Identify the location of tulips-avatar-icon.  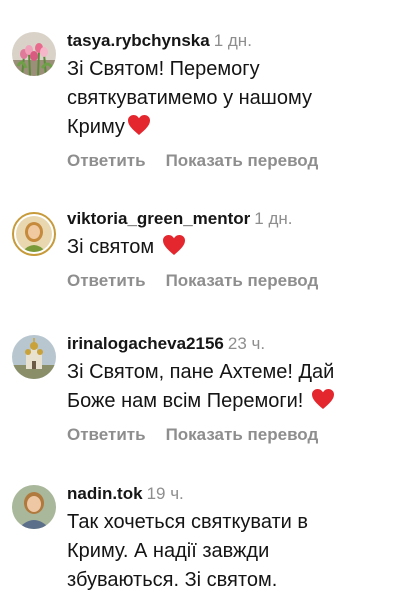
(34, 54).